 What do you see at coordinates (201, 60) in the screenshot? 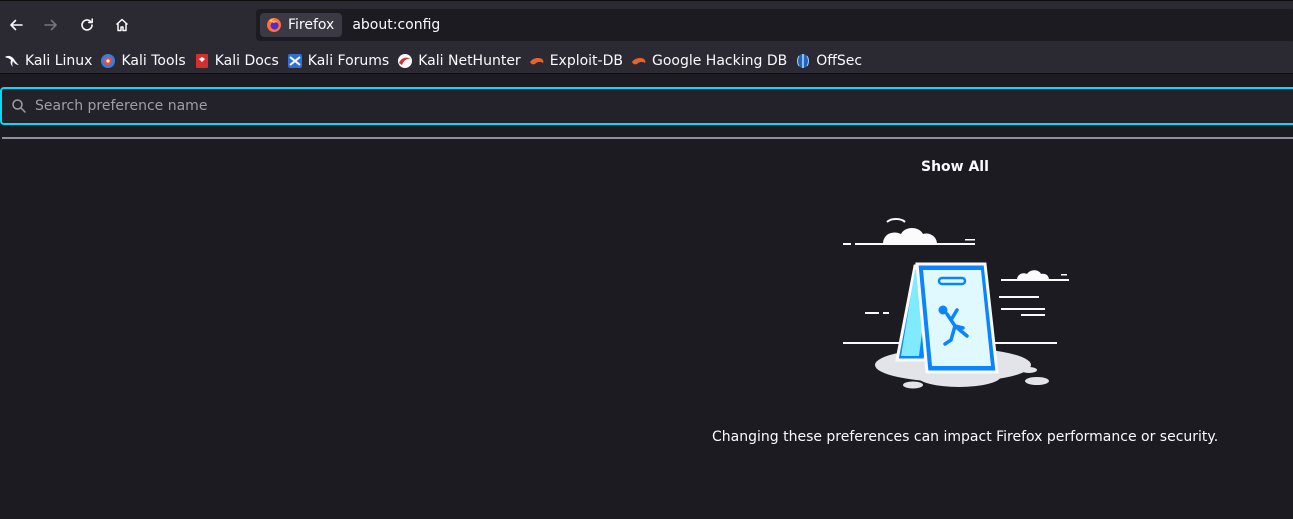
I see `kali-docs-icon` at bounding box center [201, 60].